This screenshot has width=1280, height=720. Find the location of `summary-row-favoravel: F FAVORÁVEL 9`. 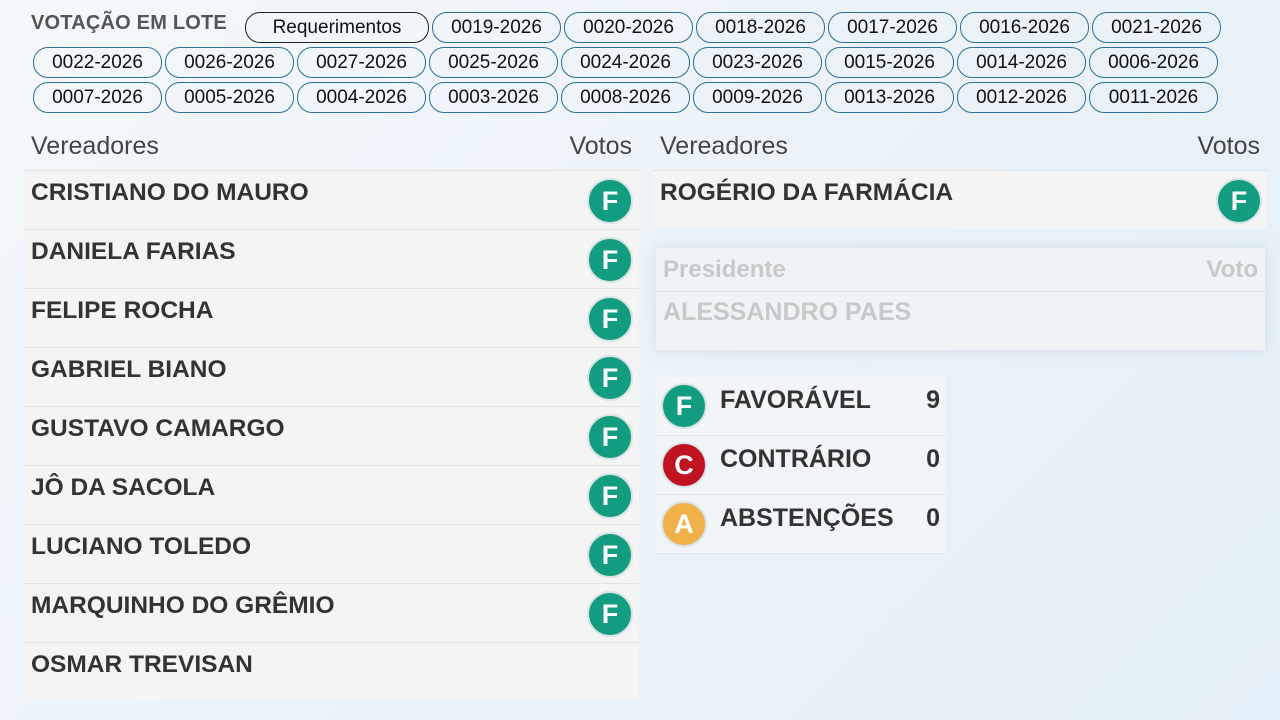

summary-row-favoravel: F FAVORÁVEL 9 is located at coordinates (801, 406).